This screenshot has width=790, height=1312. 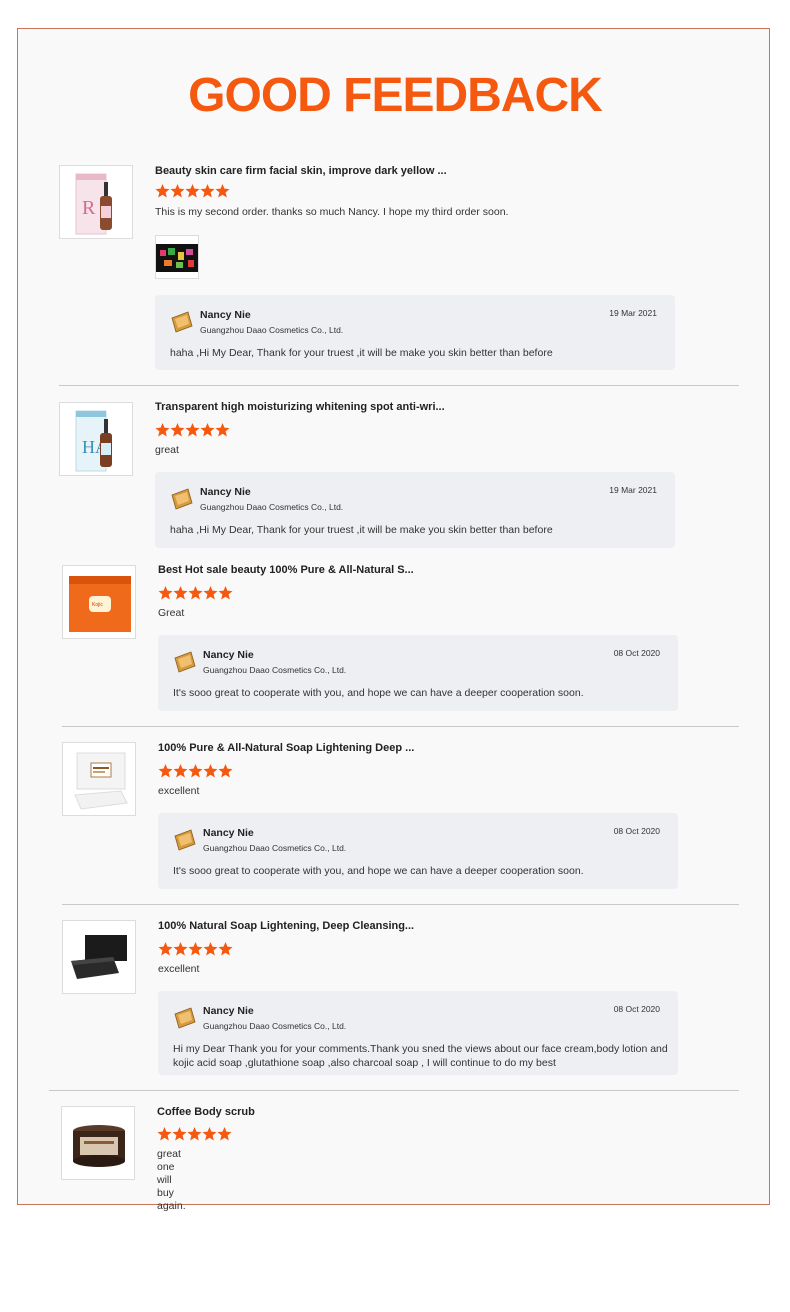 What do you see at coordinates (206, 1112) in the screenshot?
I see `product-title-link: Coffee Body scrub` at bounding box center [206, 1112].